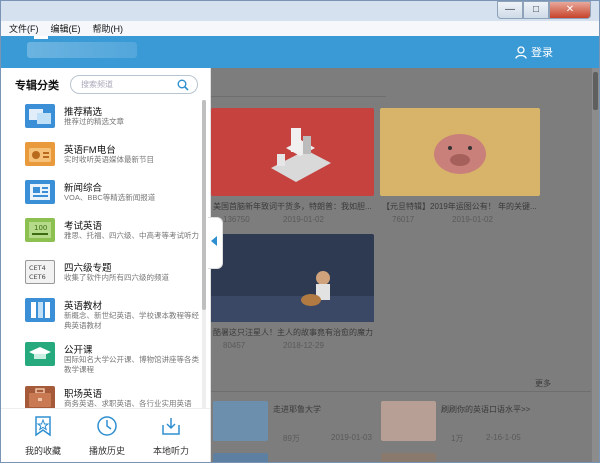 This screenshot has height=463, width=600. I want to click on list-date-1: 2019-01-03, so click(351, 437).